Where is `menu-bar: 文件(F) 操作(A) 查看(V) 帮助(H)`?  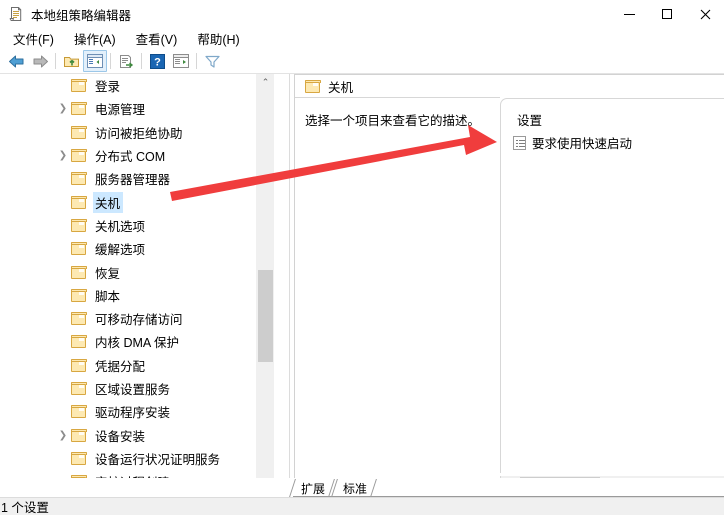 menu-bar: 文件(F) 操作(A) 查看(V) 帮助(H) is located at coordinates (362, 38).